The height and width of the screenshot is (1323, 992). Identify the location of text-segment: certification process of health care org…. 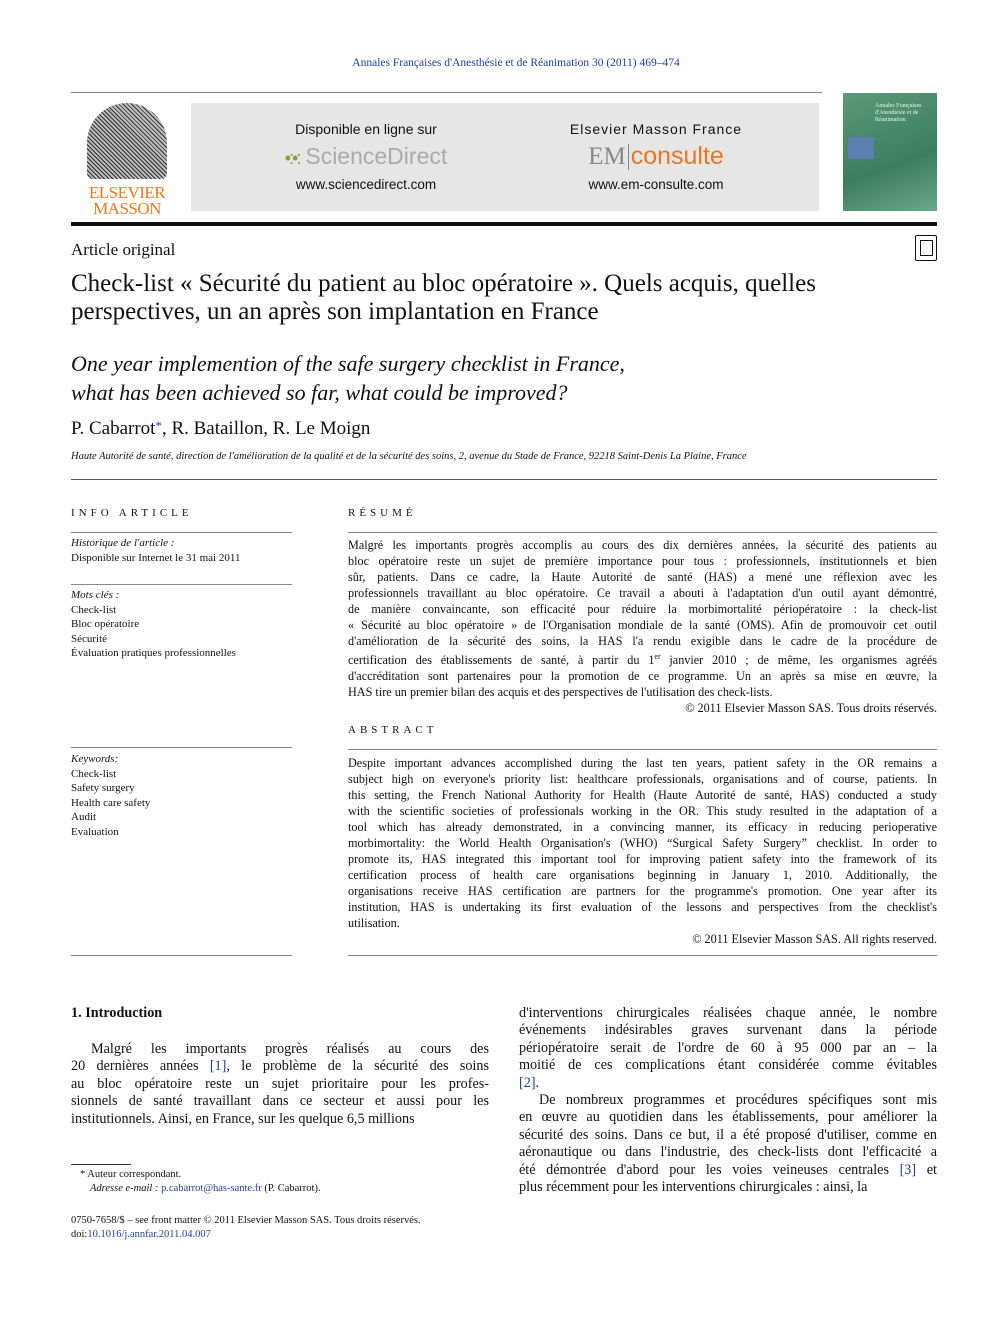
(642, 875).